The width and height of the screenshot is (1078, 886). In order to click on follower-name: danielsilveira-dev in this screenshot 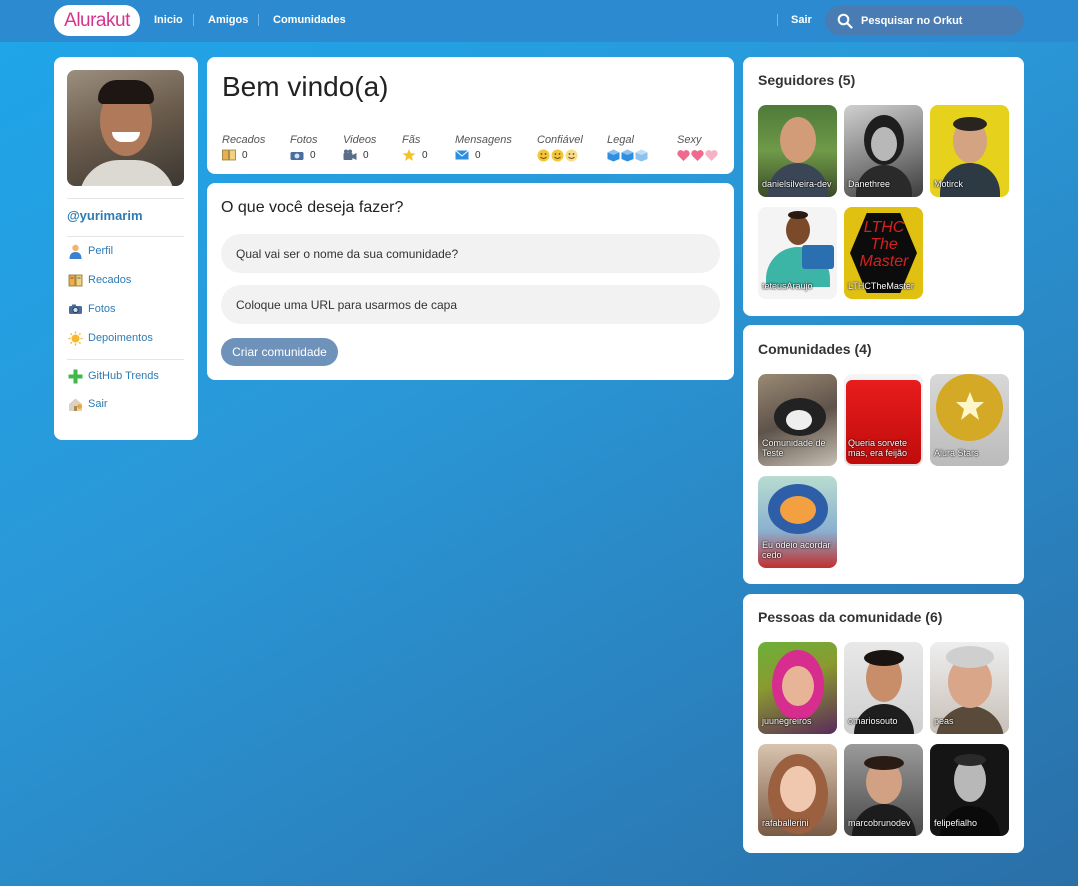, I will do `click(797, 184)`.